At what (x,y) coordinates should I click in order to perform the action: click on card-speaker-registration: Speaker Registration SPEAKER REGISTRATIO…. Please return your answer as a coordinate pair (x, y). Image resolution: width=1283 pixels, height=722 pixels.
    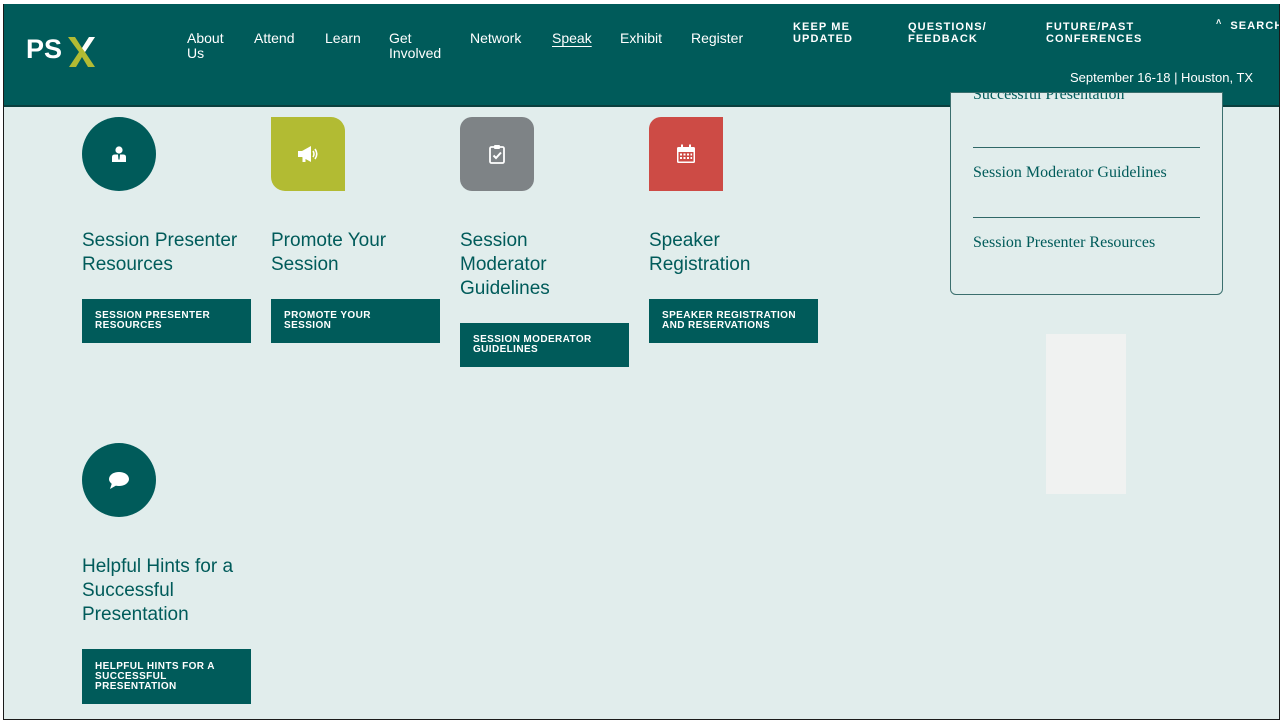
    Looking at the image, I should click on (733, 230).